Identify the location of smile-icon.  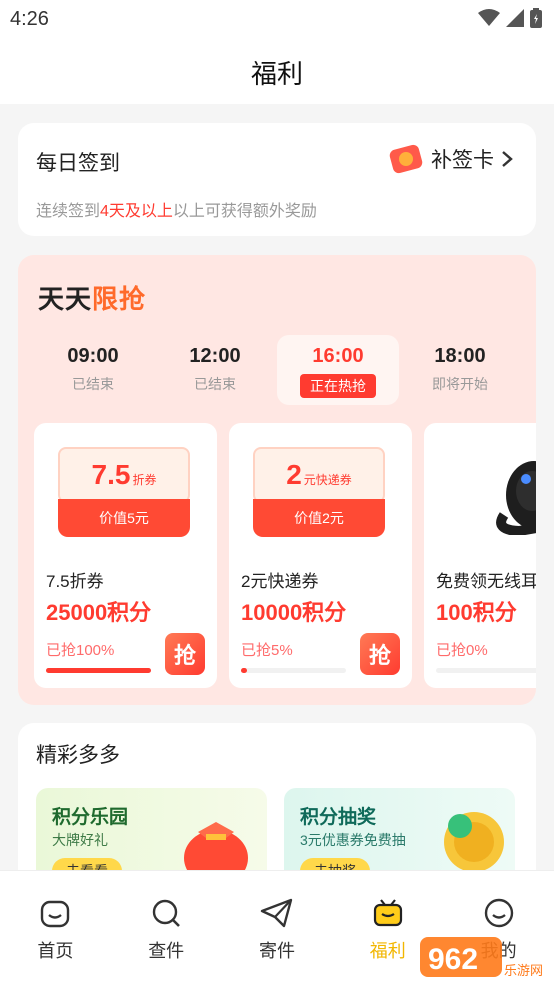
(498, 913).